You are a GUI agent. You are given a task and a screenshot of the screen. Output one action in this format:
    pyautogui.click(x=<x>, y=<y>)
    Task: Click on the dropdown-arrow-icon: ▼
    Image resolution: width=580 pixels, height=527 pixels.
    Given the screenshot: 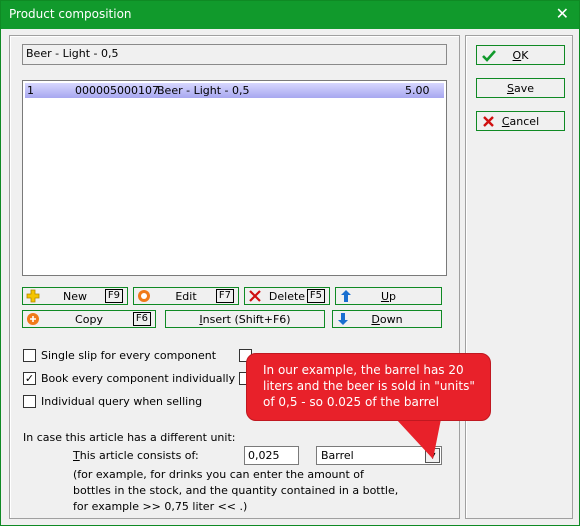 What is the action you would take?
    pyautogui.click(x=432, y=455)
    